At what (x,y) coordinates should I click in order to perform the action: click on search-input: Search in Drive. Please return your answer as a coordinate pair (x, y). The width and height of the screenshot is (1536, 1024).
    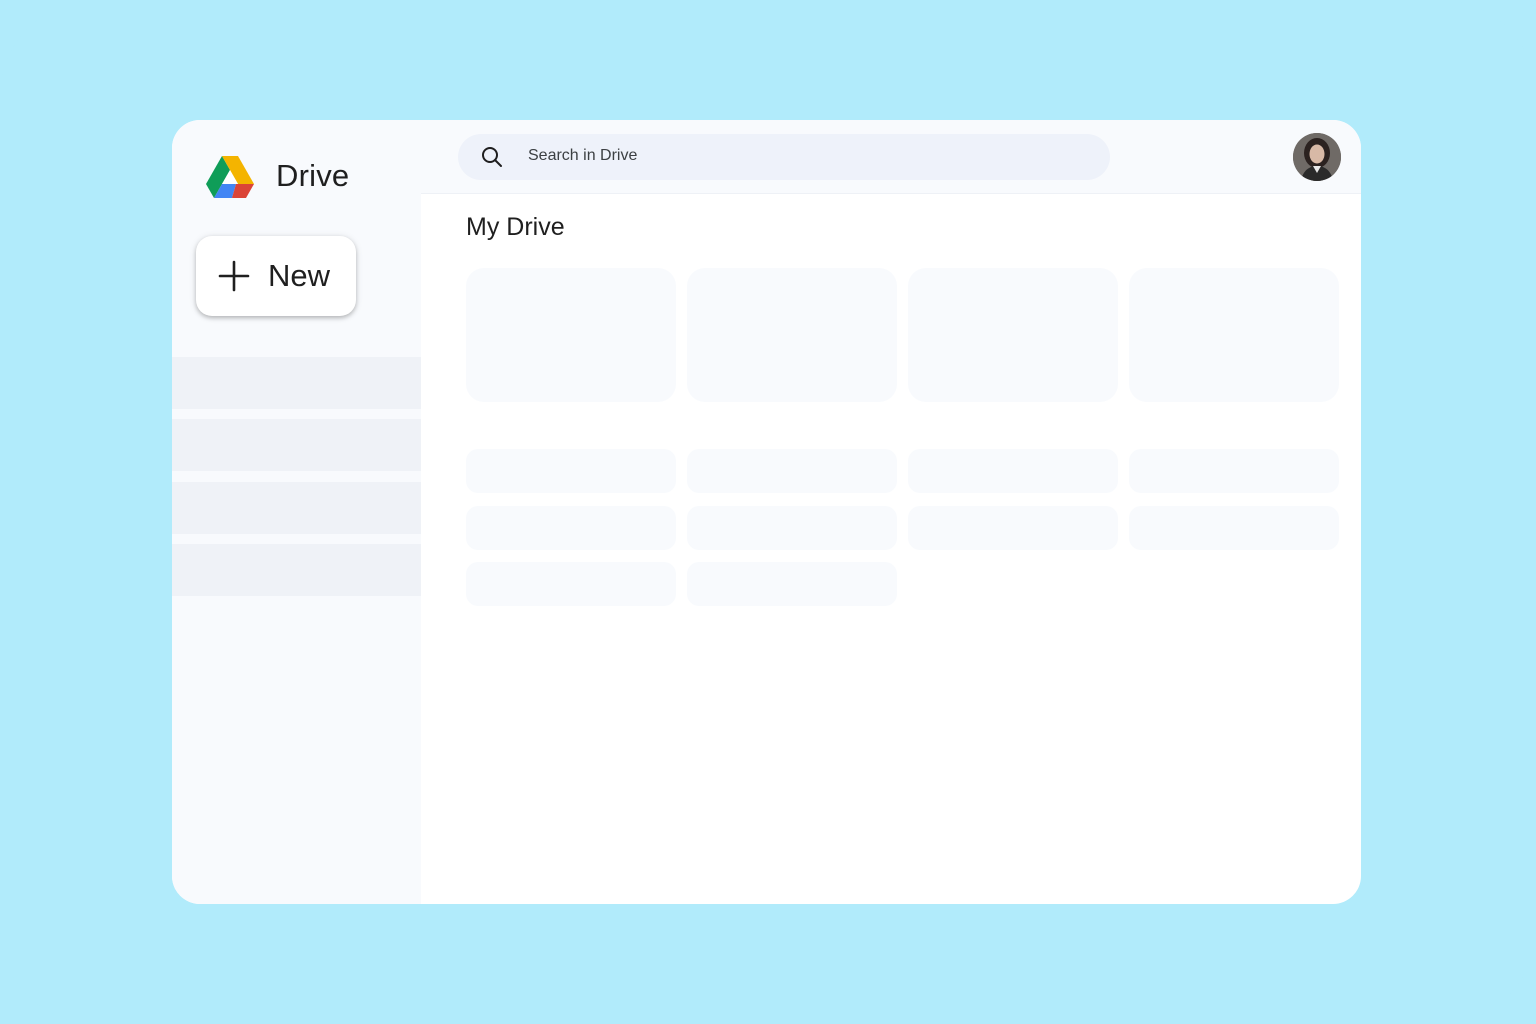
    Looking at the image, I should click on (582, 156).